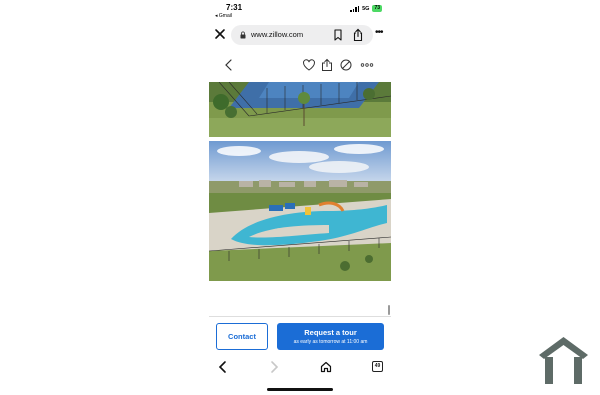 The height and width of the screenshot is (395, 600). Describe the element at coordinates (243, 35) in the screenshot. I see `lock-icon` at that location.